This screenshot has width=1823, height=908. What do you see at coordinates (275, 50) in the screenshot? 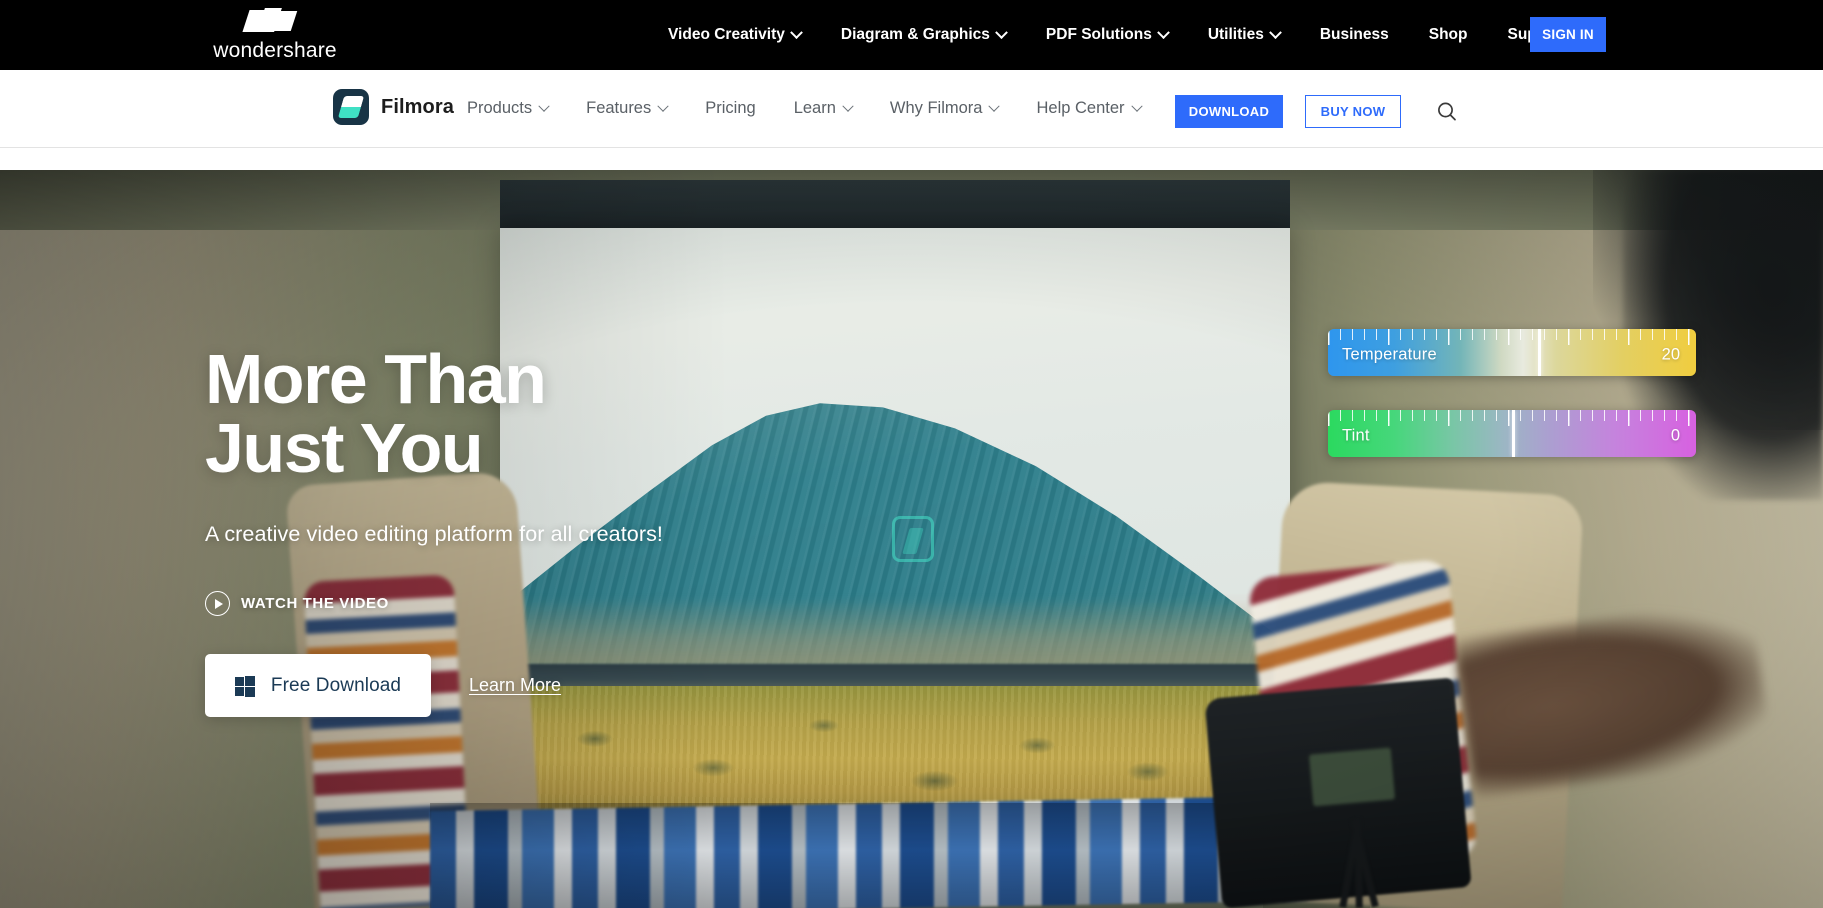
I see `wondershare-wordmark: wondershare` at bounding box center [275, 50].